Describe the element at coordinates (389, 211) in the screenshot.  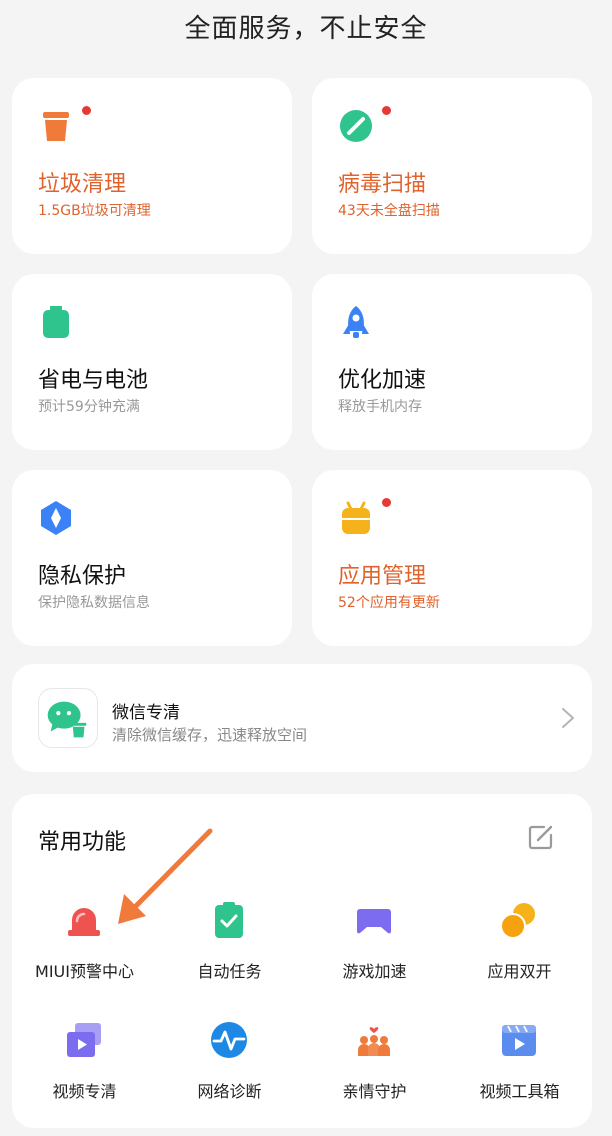
I see `feature-subtitle: 43天未全盘扫描` at that location.